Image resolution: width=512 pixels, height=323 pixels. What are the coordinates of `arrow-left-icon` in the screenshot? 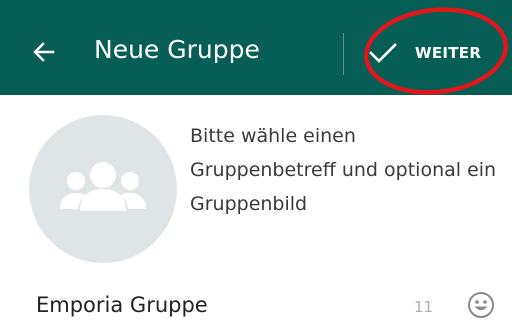 It's located at (44, 52).